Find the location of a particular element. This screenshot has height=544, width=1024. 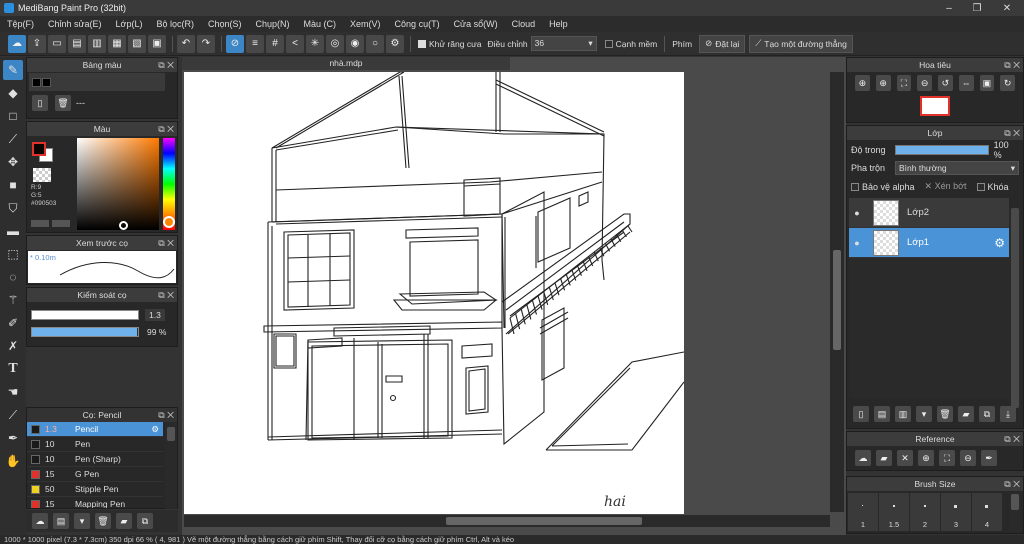

new-8bit-layer-icon: ▥ is located at coordinates (903, 414).